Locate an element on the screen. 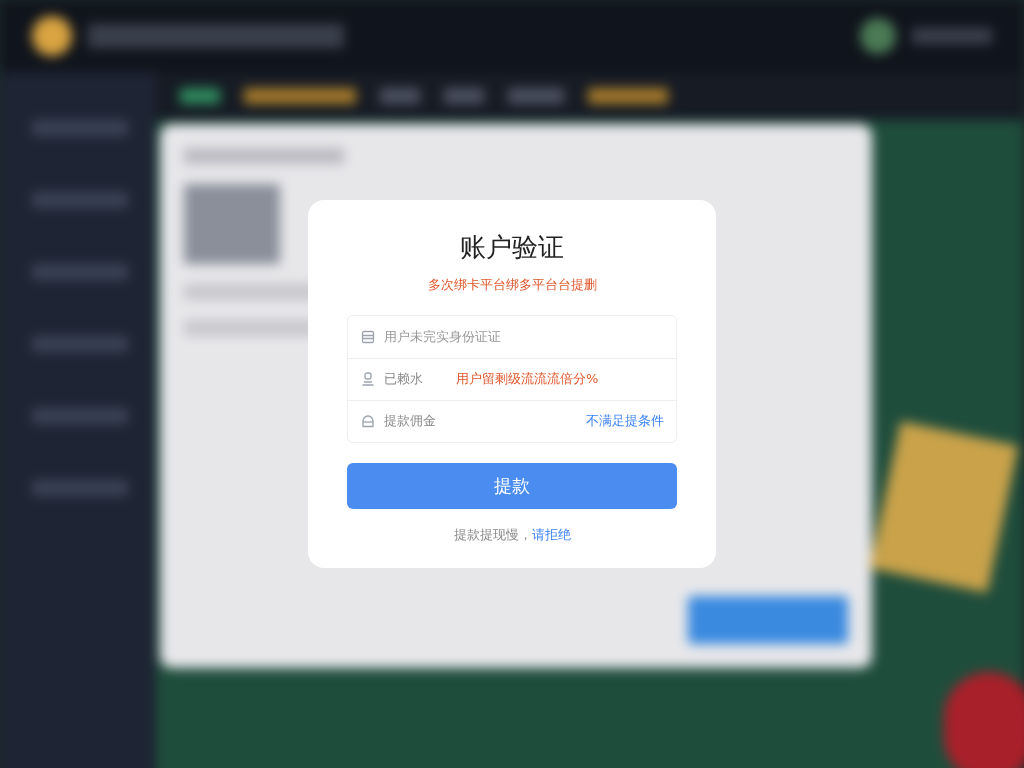 The width and height of the screenshot is (1024, 768). user-icon is located at coordinates (368, 379).